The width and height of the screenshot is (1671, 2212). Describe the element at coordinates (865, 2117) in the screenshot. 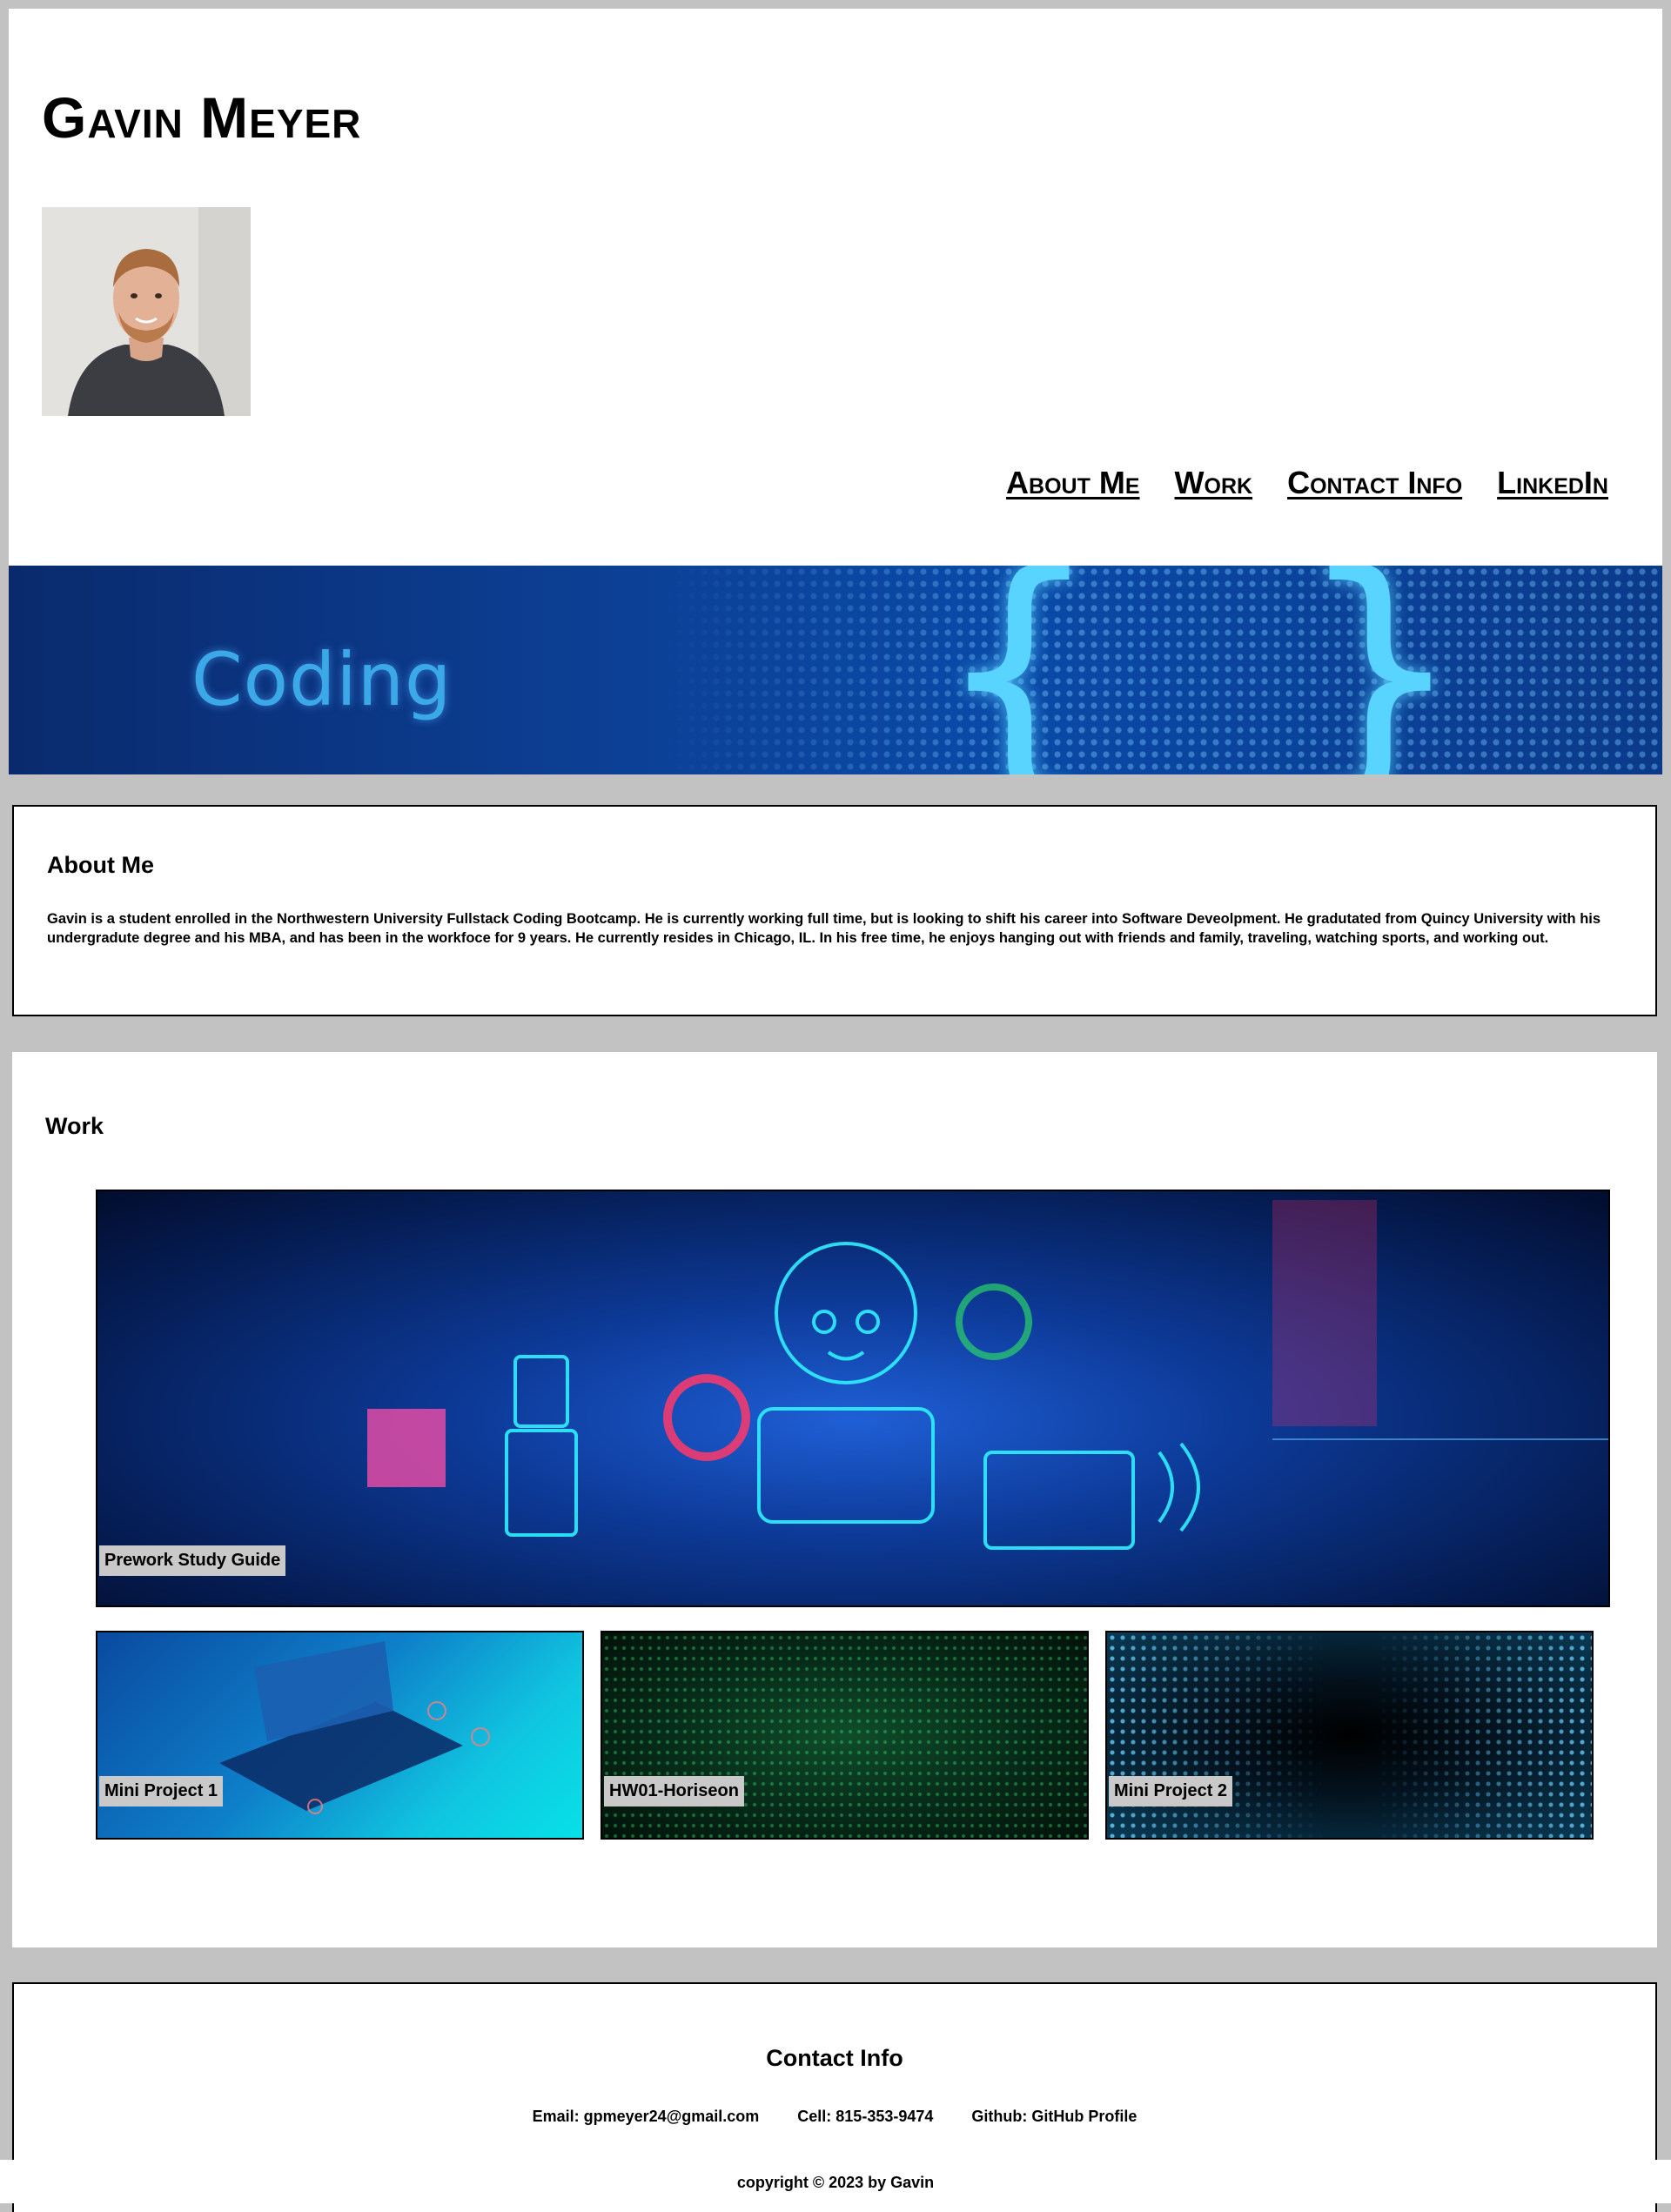

I see `cell-link: Cell: 815-353-9474` at that location.